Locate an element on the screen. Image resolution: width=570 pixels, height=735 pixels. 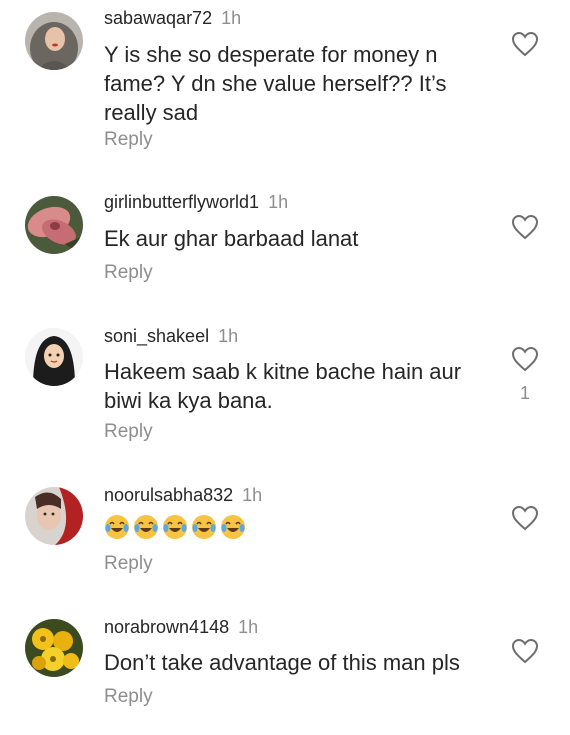
username: norabrown4148 is located at coordinates (166, 627).